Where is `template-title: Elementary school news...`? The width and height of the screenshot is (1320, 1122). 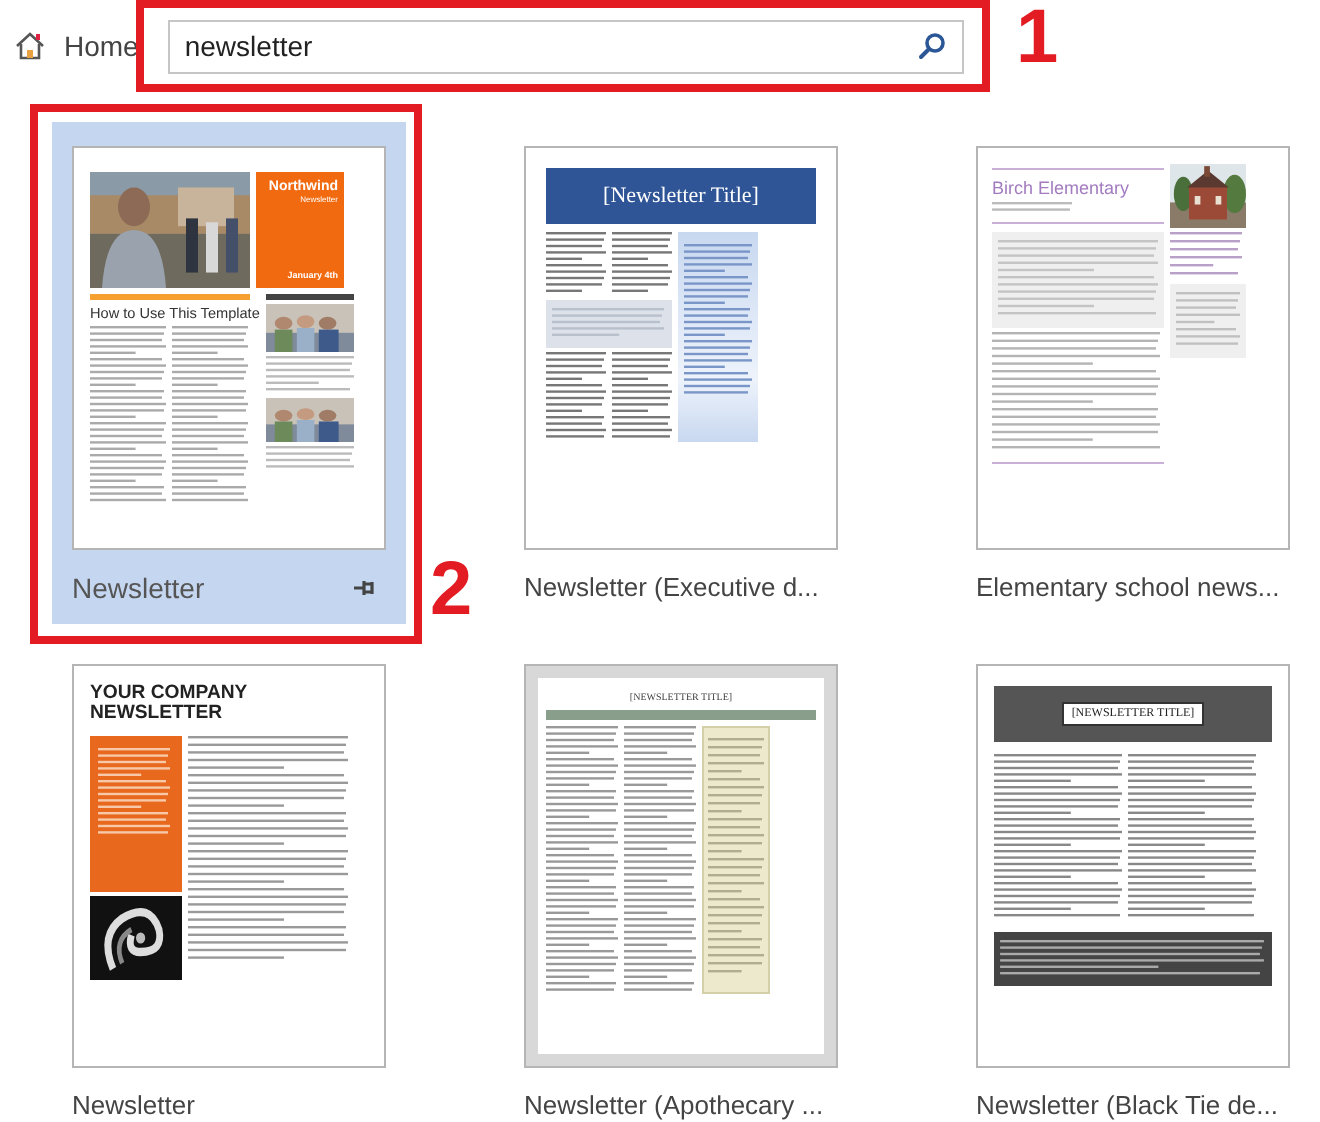
template-title: Elementary school news... is located at coordinates (1128, 587).